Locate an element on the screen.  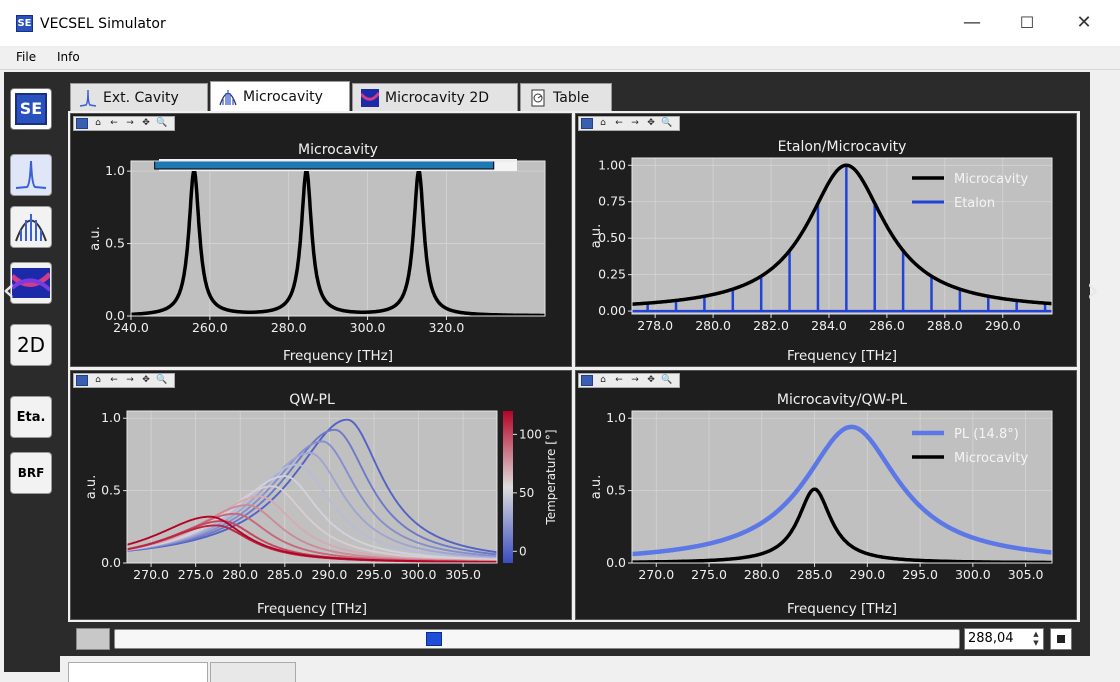
brf-icon: BRF is located at coordinates (31, 473).